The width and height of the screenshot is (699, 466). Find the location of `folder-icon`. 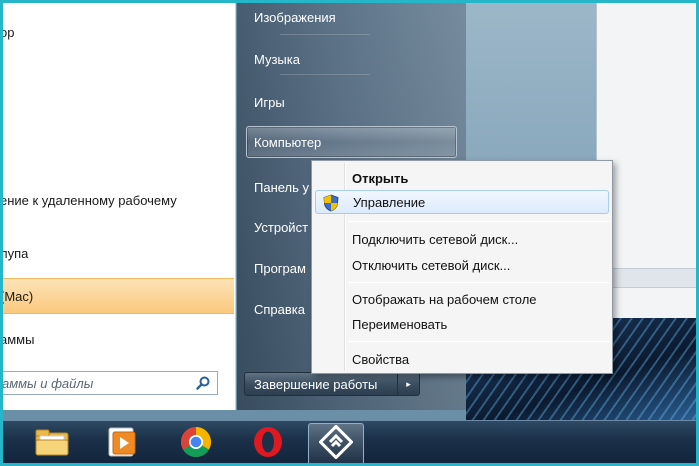

folder-icon is located at coordinates (52, 444).